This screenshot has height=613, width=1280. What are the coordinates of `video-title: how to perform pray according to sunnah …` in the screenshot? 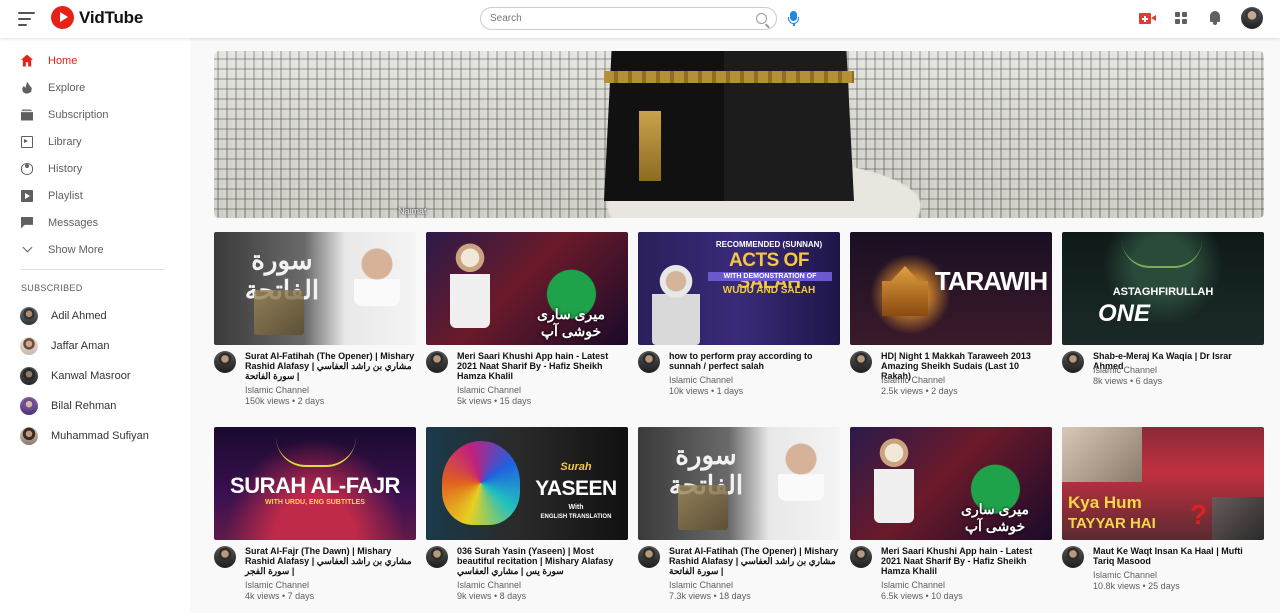 It's located at (754, 361).